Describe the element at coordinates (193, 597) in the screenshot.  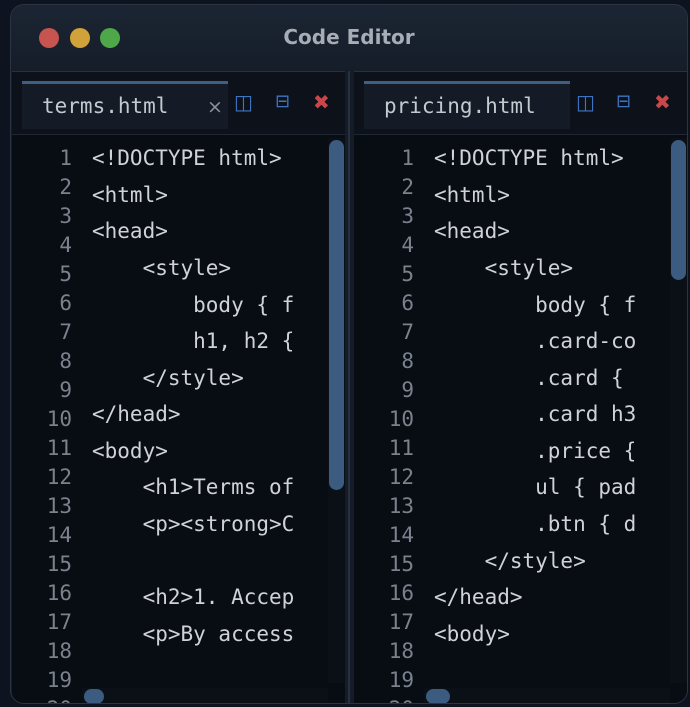
I see `code-line: <h2>1. Accep` at that location.